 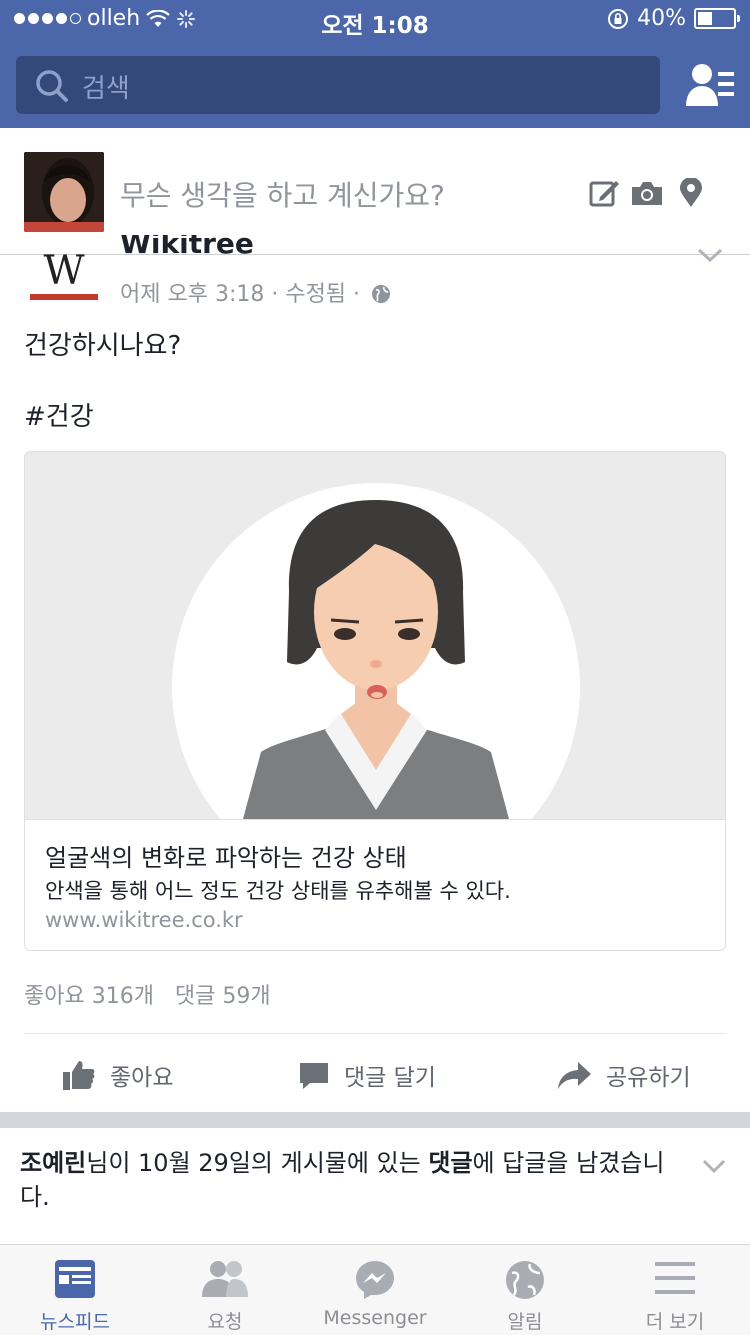 I want to click on location-icon, so click(x=691, y=193).